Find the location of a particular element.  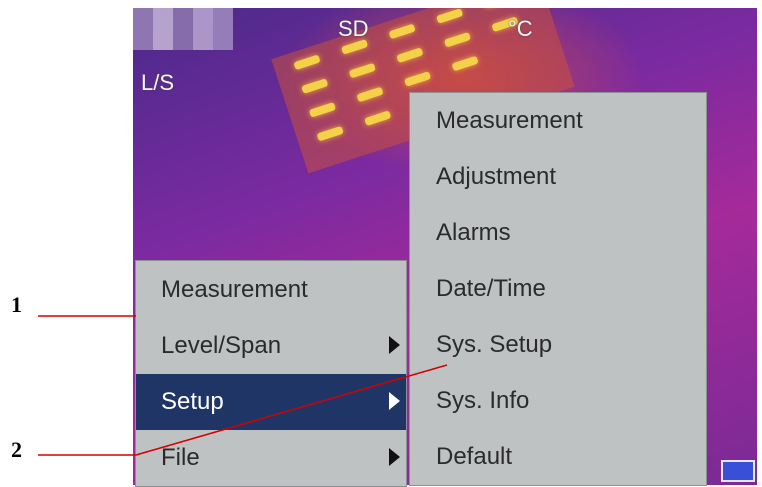

sd-card-indicator: SD is located at coordinates (353, 28).